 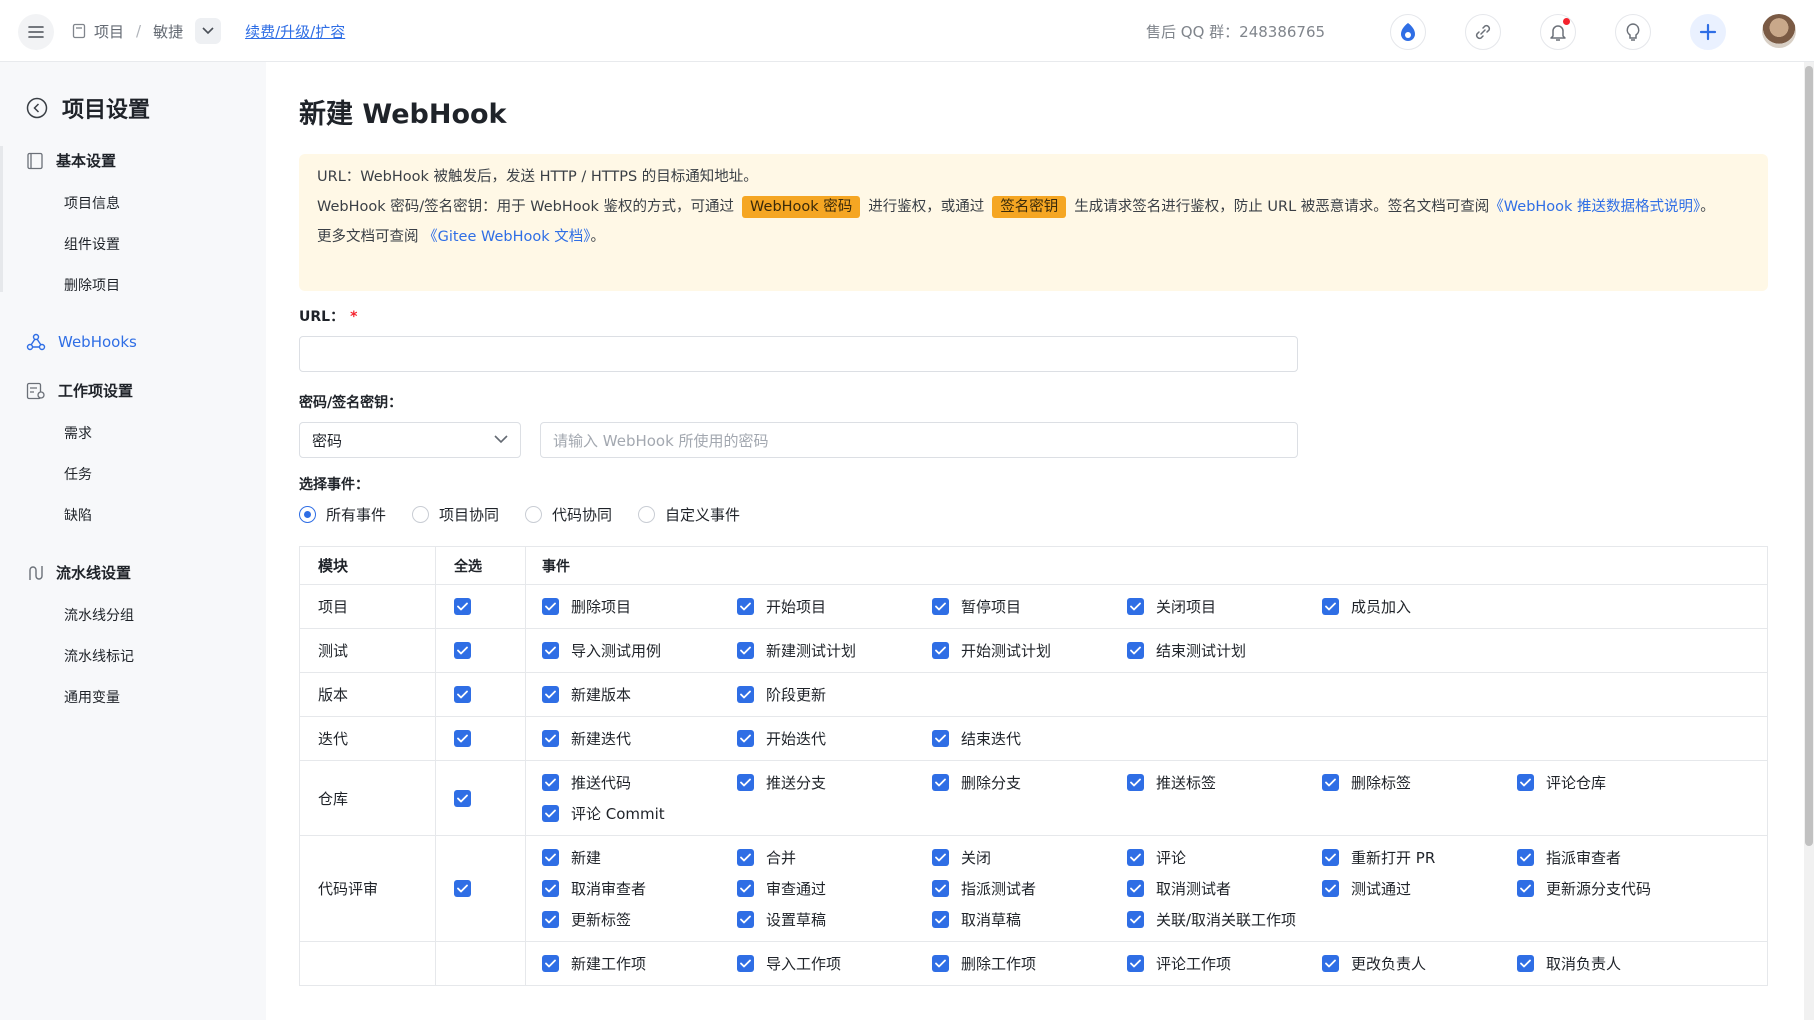 What do you see at coordinates (639, 919) in the screenshot?
I see `event-option: 更新标签` at bounding box center [639, 919].